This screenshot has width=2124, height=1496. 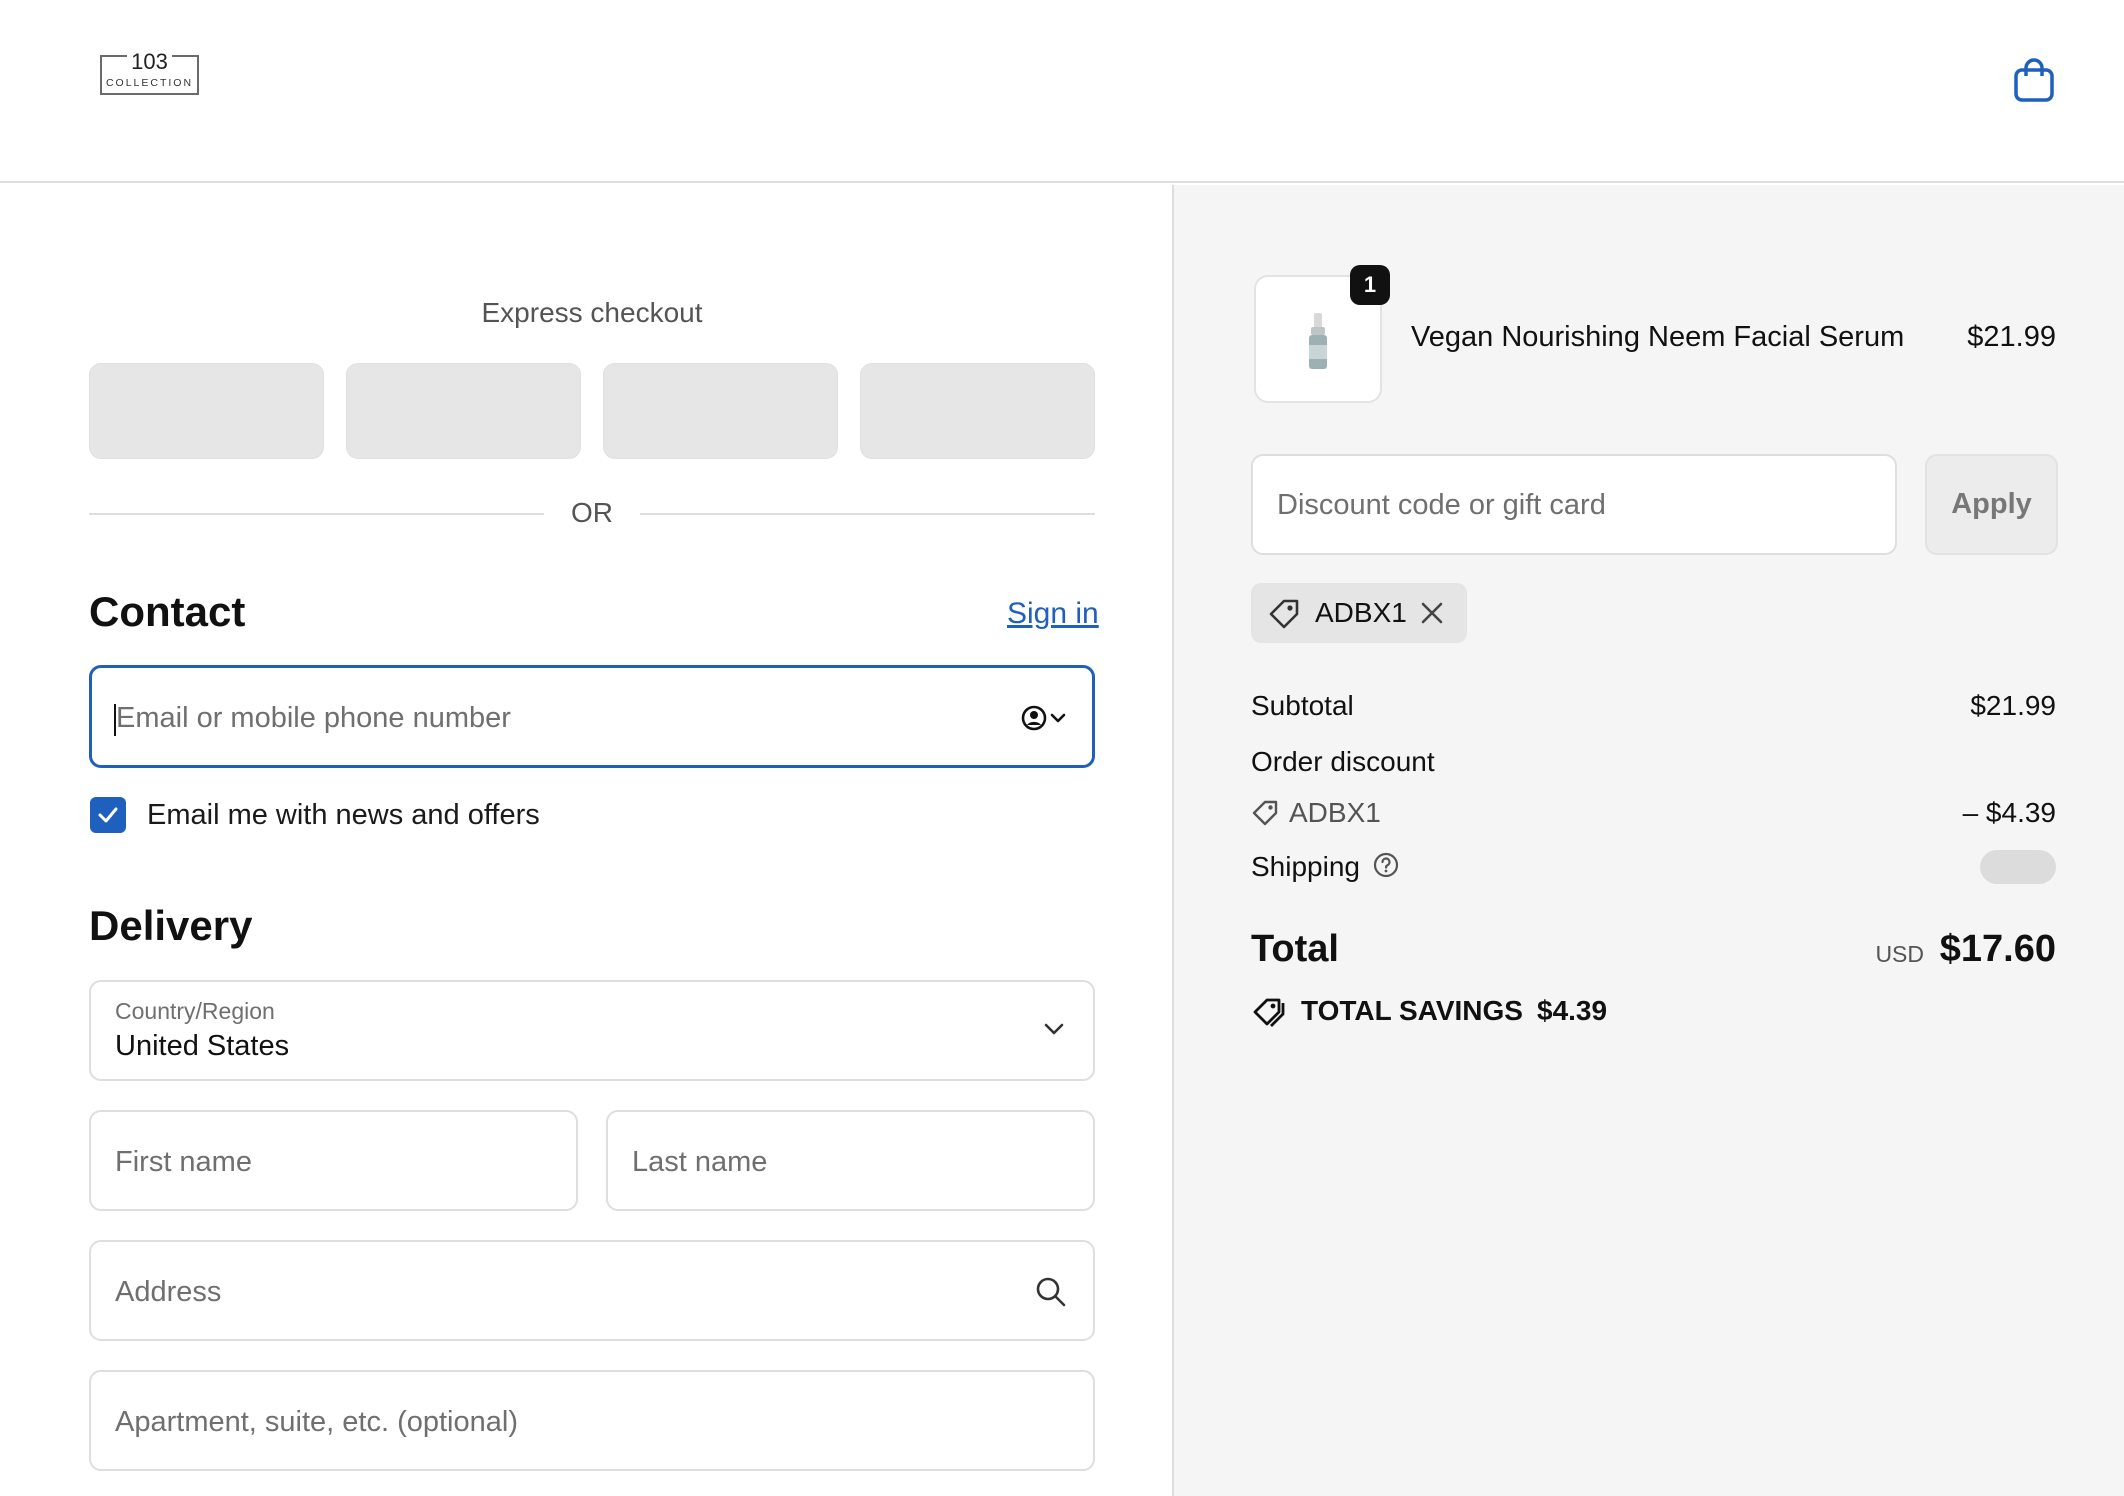 What do you see at coordinates (316, 514) in the screenshot?
I see `divider-left` at bounding box center [316, 514].